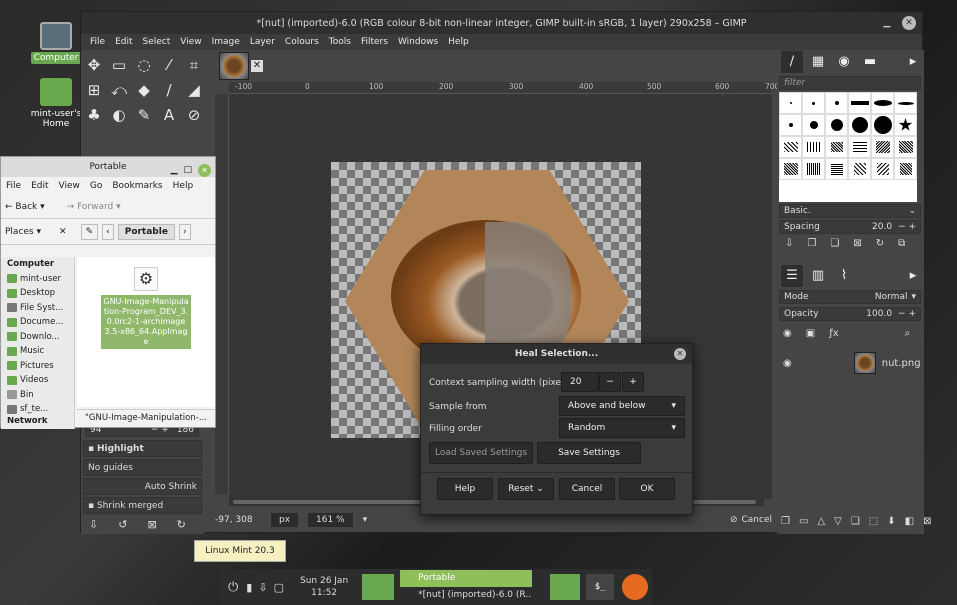  What do you see at coordinates (142, 448) in the screenshot?
I see `highlight-checkbox: ▪ Highlight` at bounding box center [142, 448].